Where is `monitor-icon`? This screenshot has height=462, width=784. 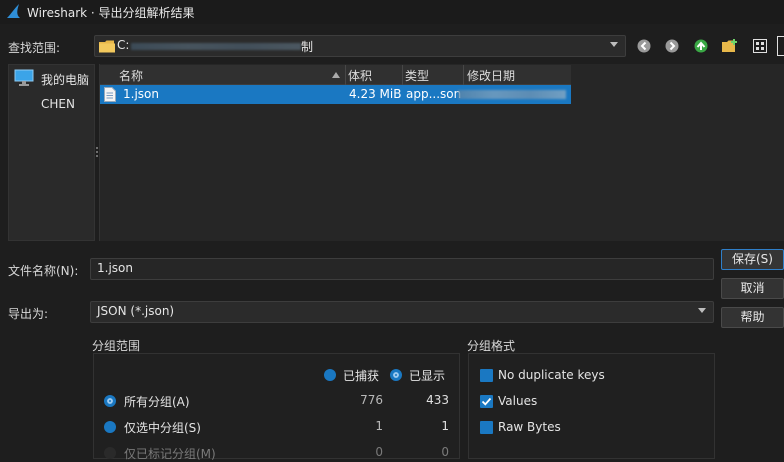 monitor-icon is located at coordinates (24, 77).